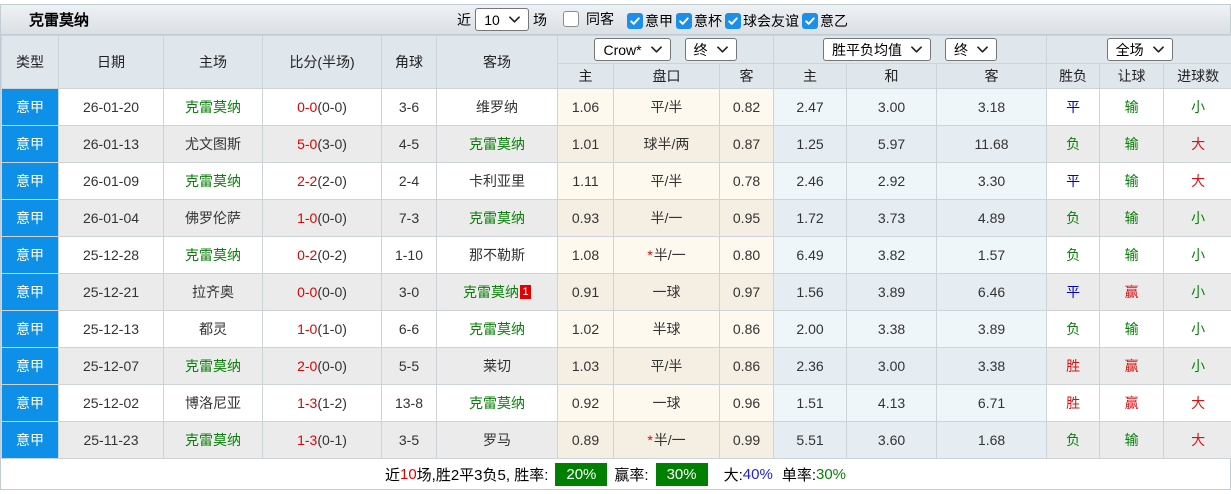 This screenshot has width=1231, height=494. What do you see at coordinates (992, 181) in the screenshot?
I see `europe-away-odds-cell: 3.30` at bounding box center [992, 181].